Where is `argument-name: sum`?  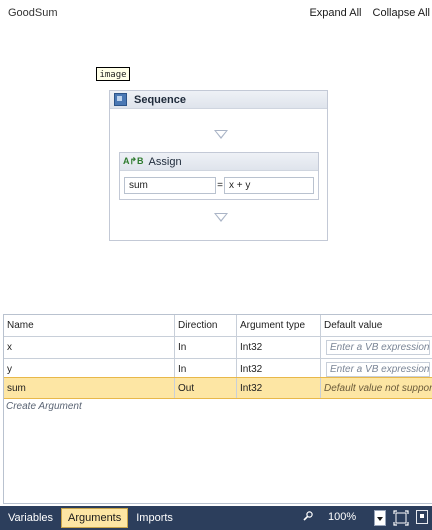
argument-name: sum is located at coordinates (89, 388).